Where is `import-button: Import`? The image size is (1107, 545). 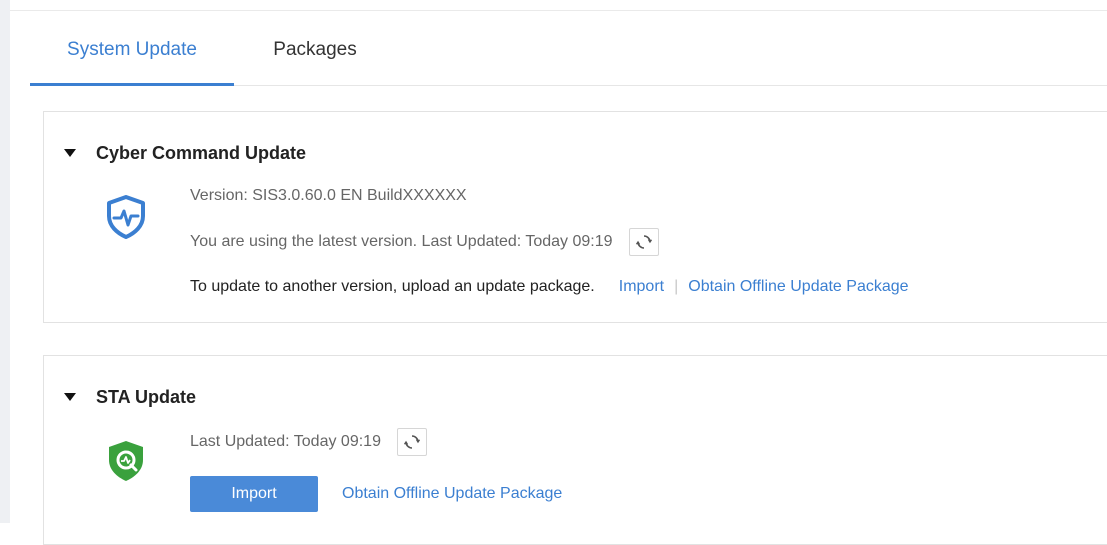
import-button: Import is located at coordinates (254, 494).